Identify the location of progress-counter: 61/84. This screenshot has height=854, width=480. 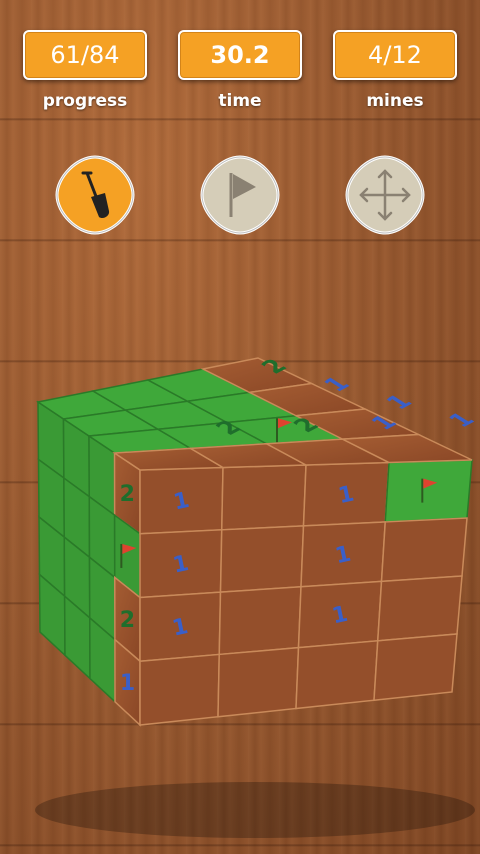
(85, 55).